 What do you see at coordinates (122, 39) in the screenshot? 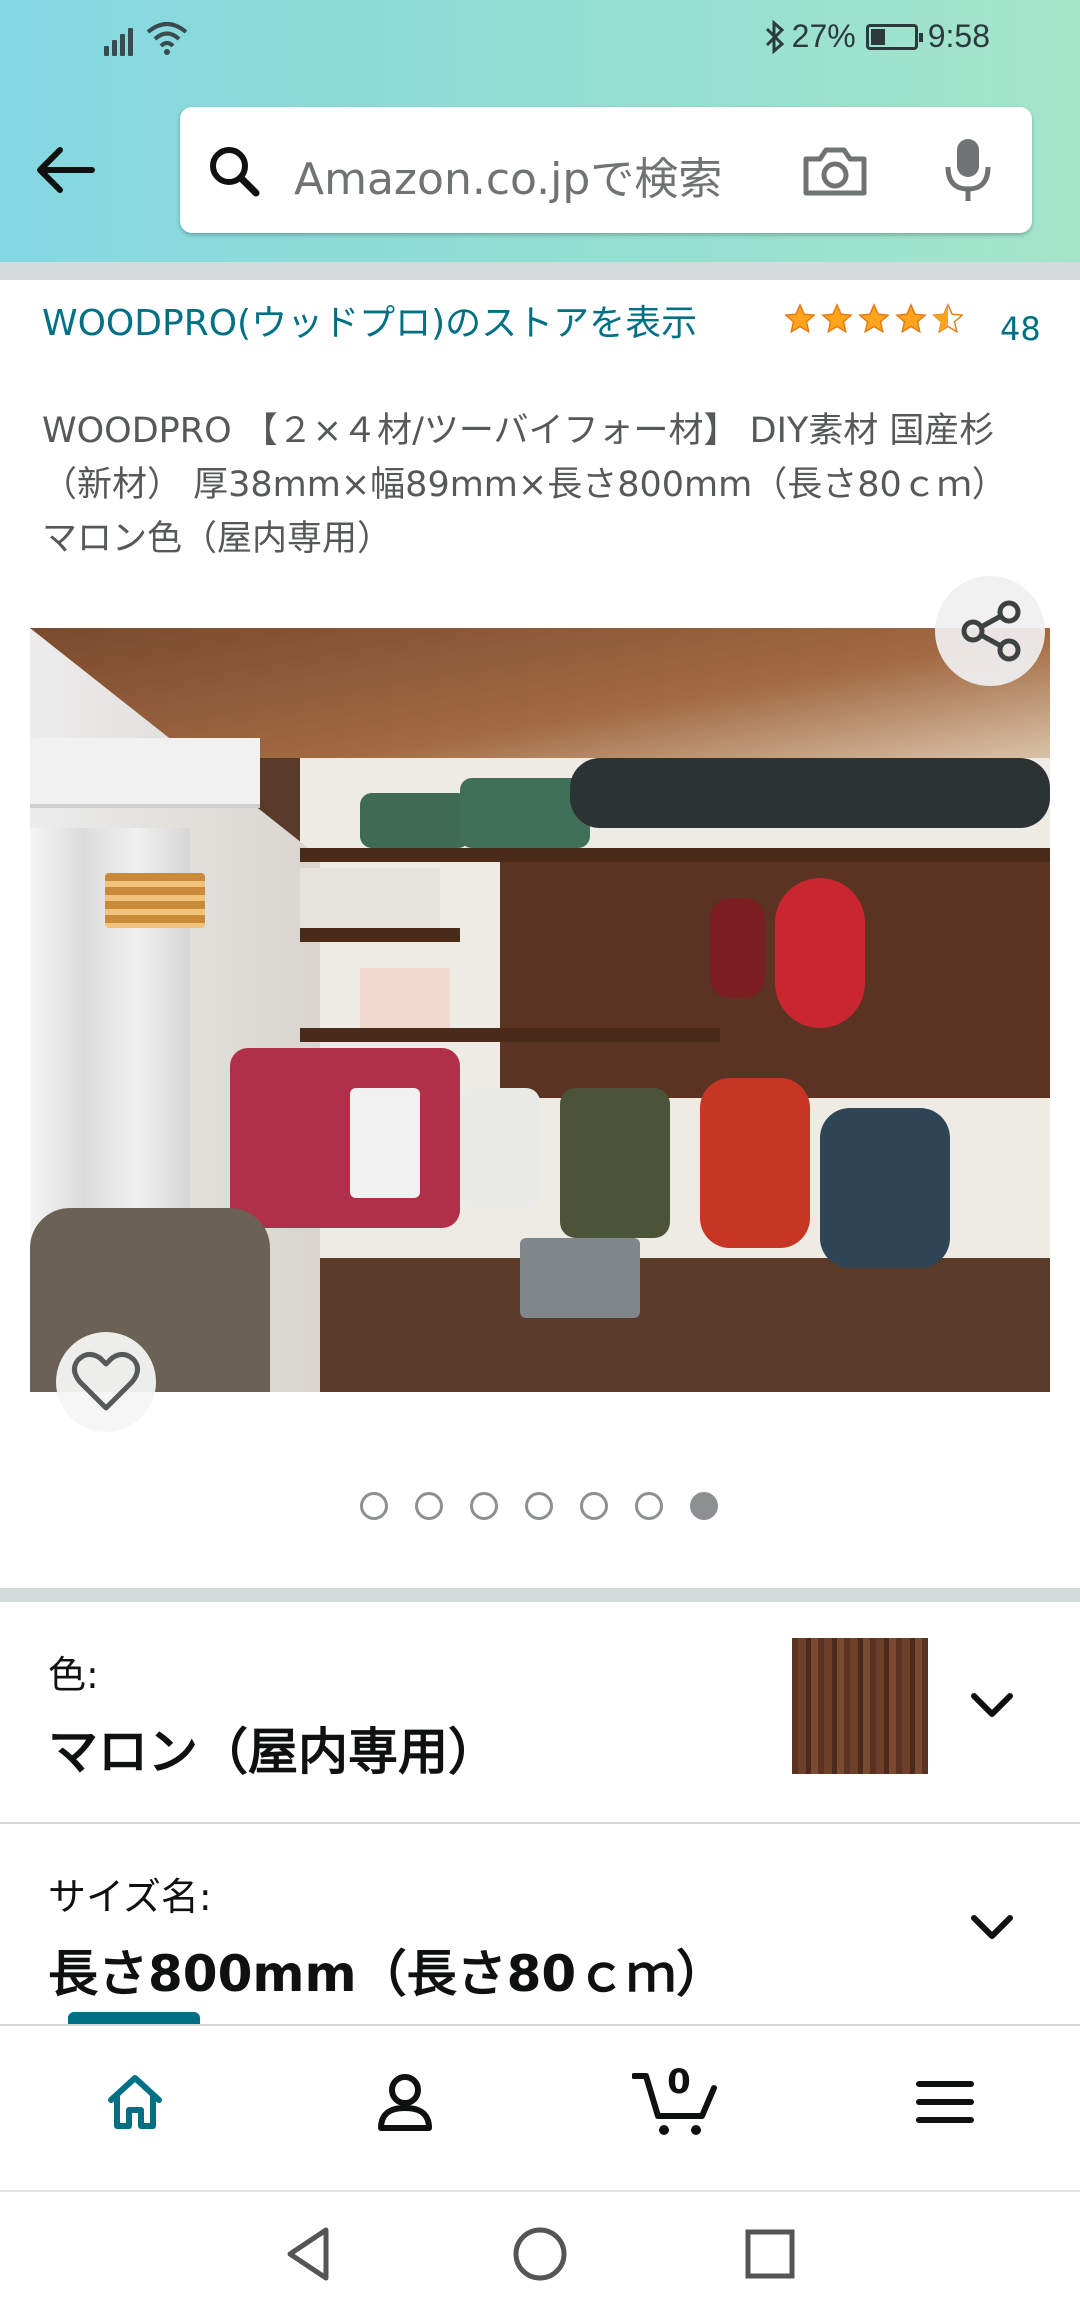
I see `signal-icon` at bounding box center [122, 39].